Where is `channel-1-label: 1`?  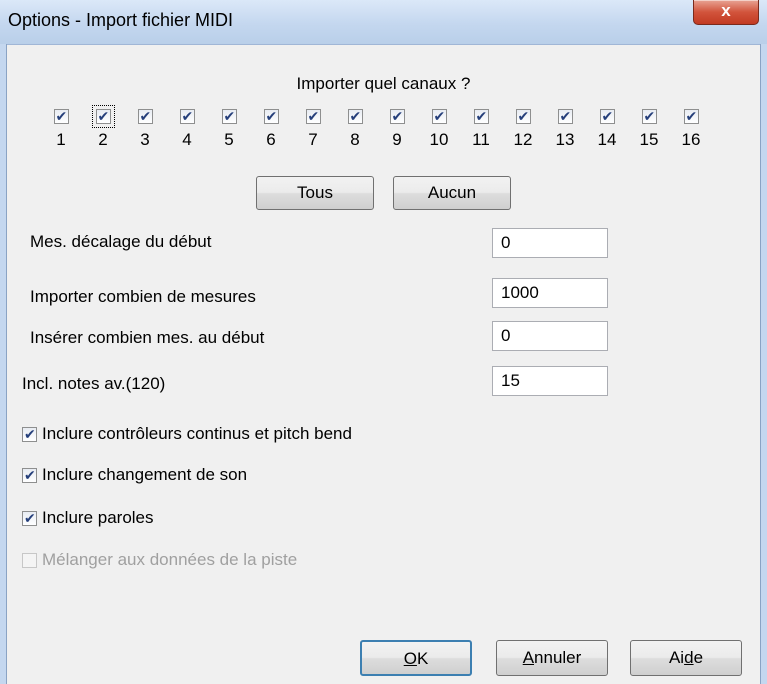 channel-1-label: 1 is located at coordinates (61, 139).